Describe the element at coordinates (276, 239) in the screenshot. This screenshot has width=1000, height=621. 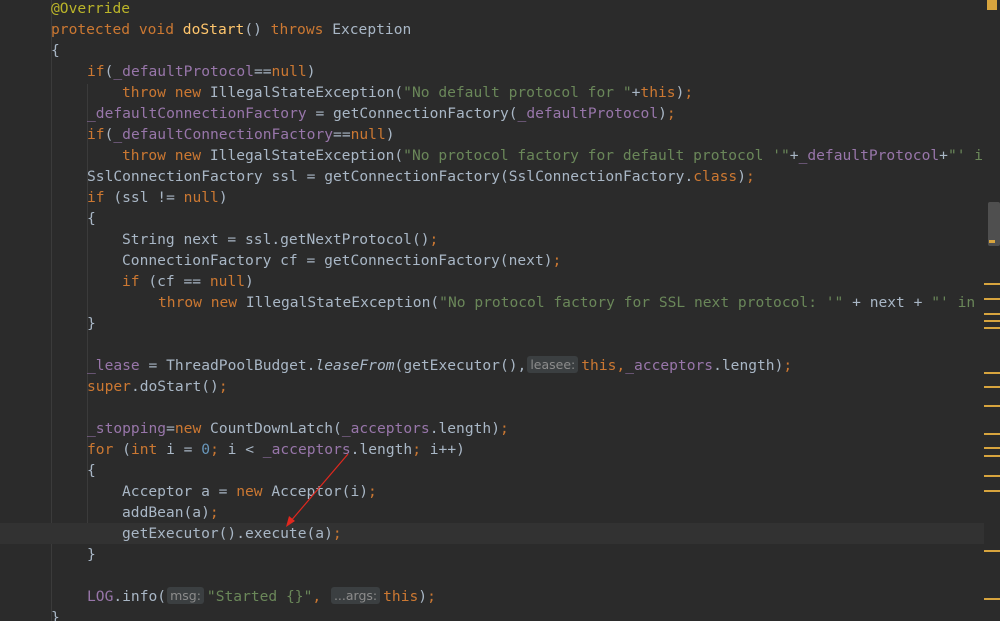
I see `code-text: String next = ssl.getNextProtocol()` at that location.